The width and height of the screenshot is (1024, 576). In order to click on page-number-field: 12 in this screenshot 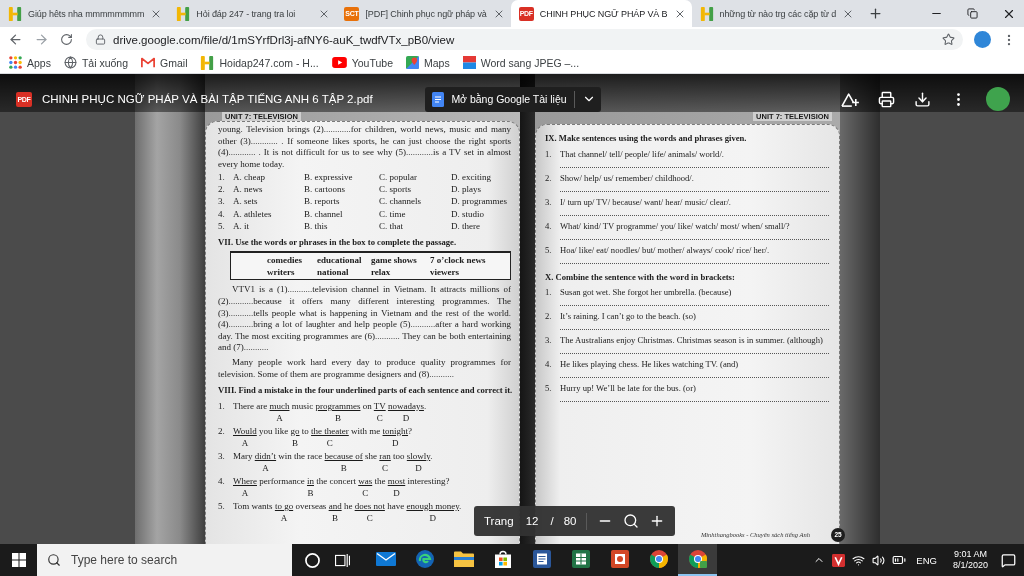, I will do `click(532, 521)`.